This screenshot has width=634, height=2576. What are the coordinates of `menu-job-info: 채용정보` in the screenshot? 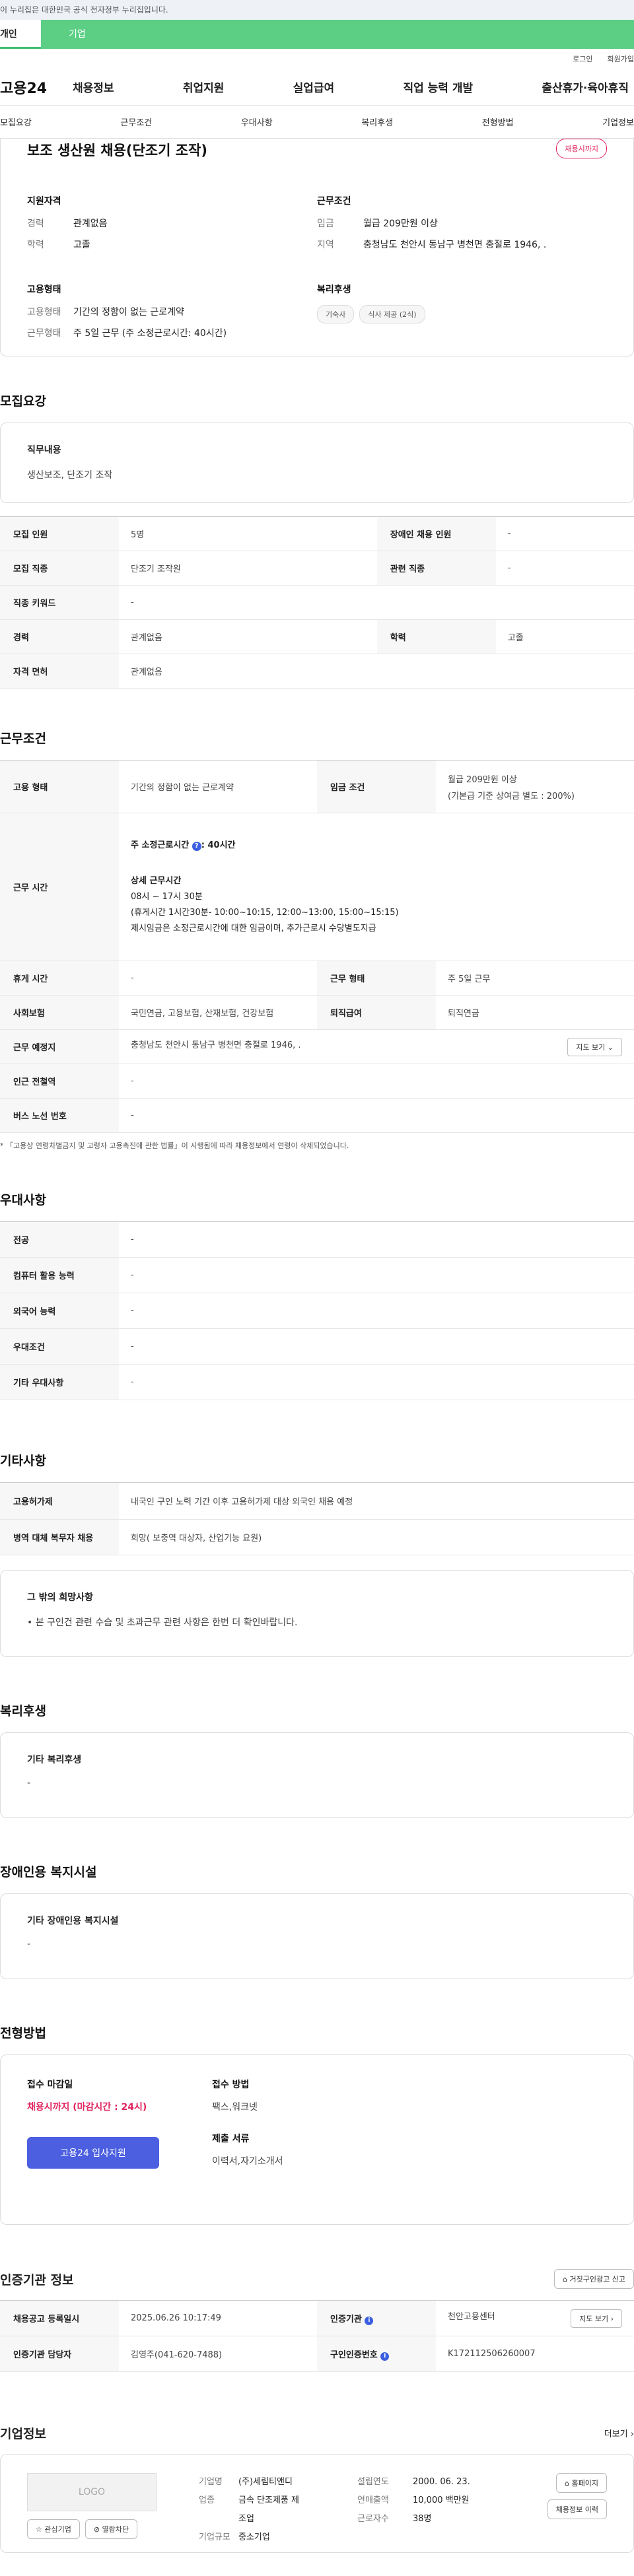 It's located at (93, 87).